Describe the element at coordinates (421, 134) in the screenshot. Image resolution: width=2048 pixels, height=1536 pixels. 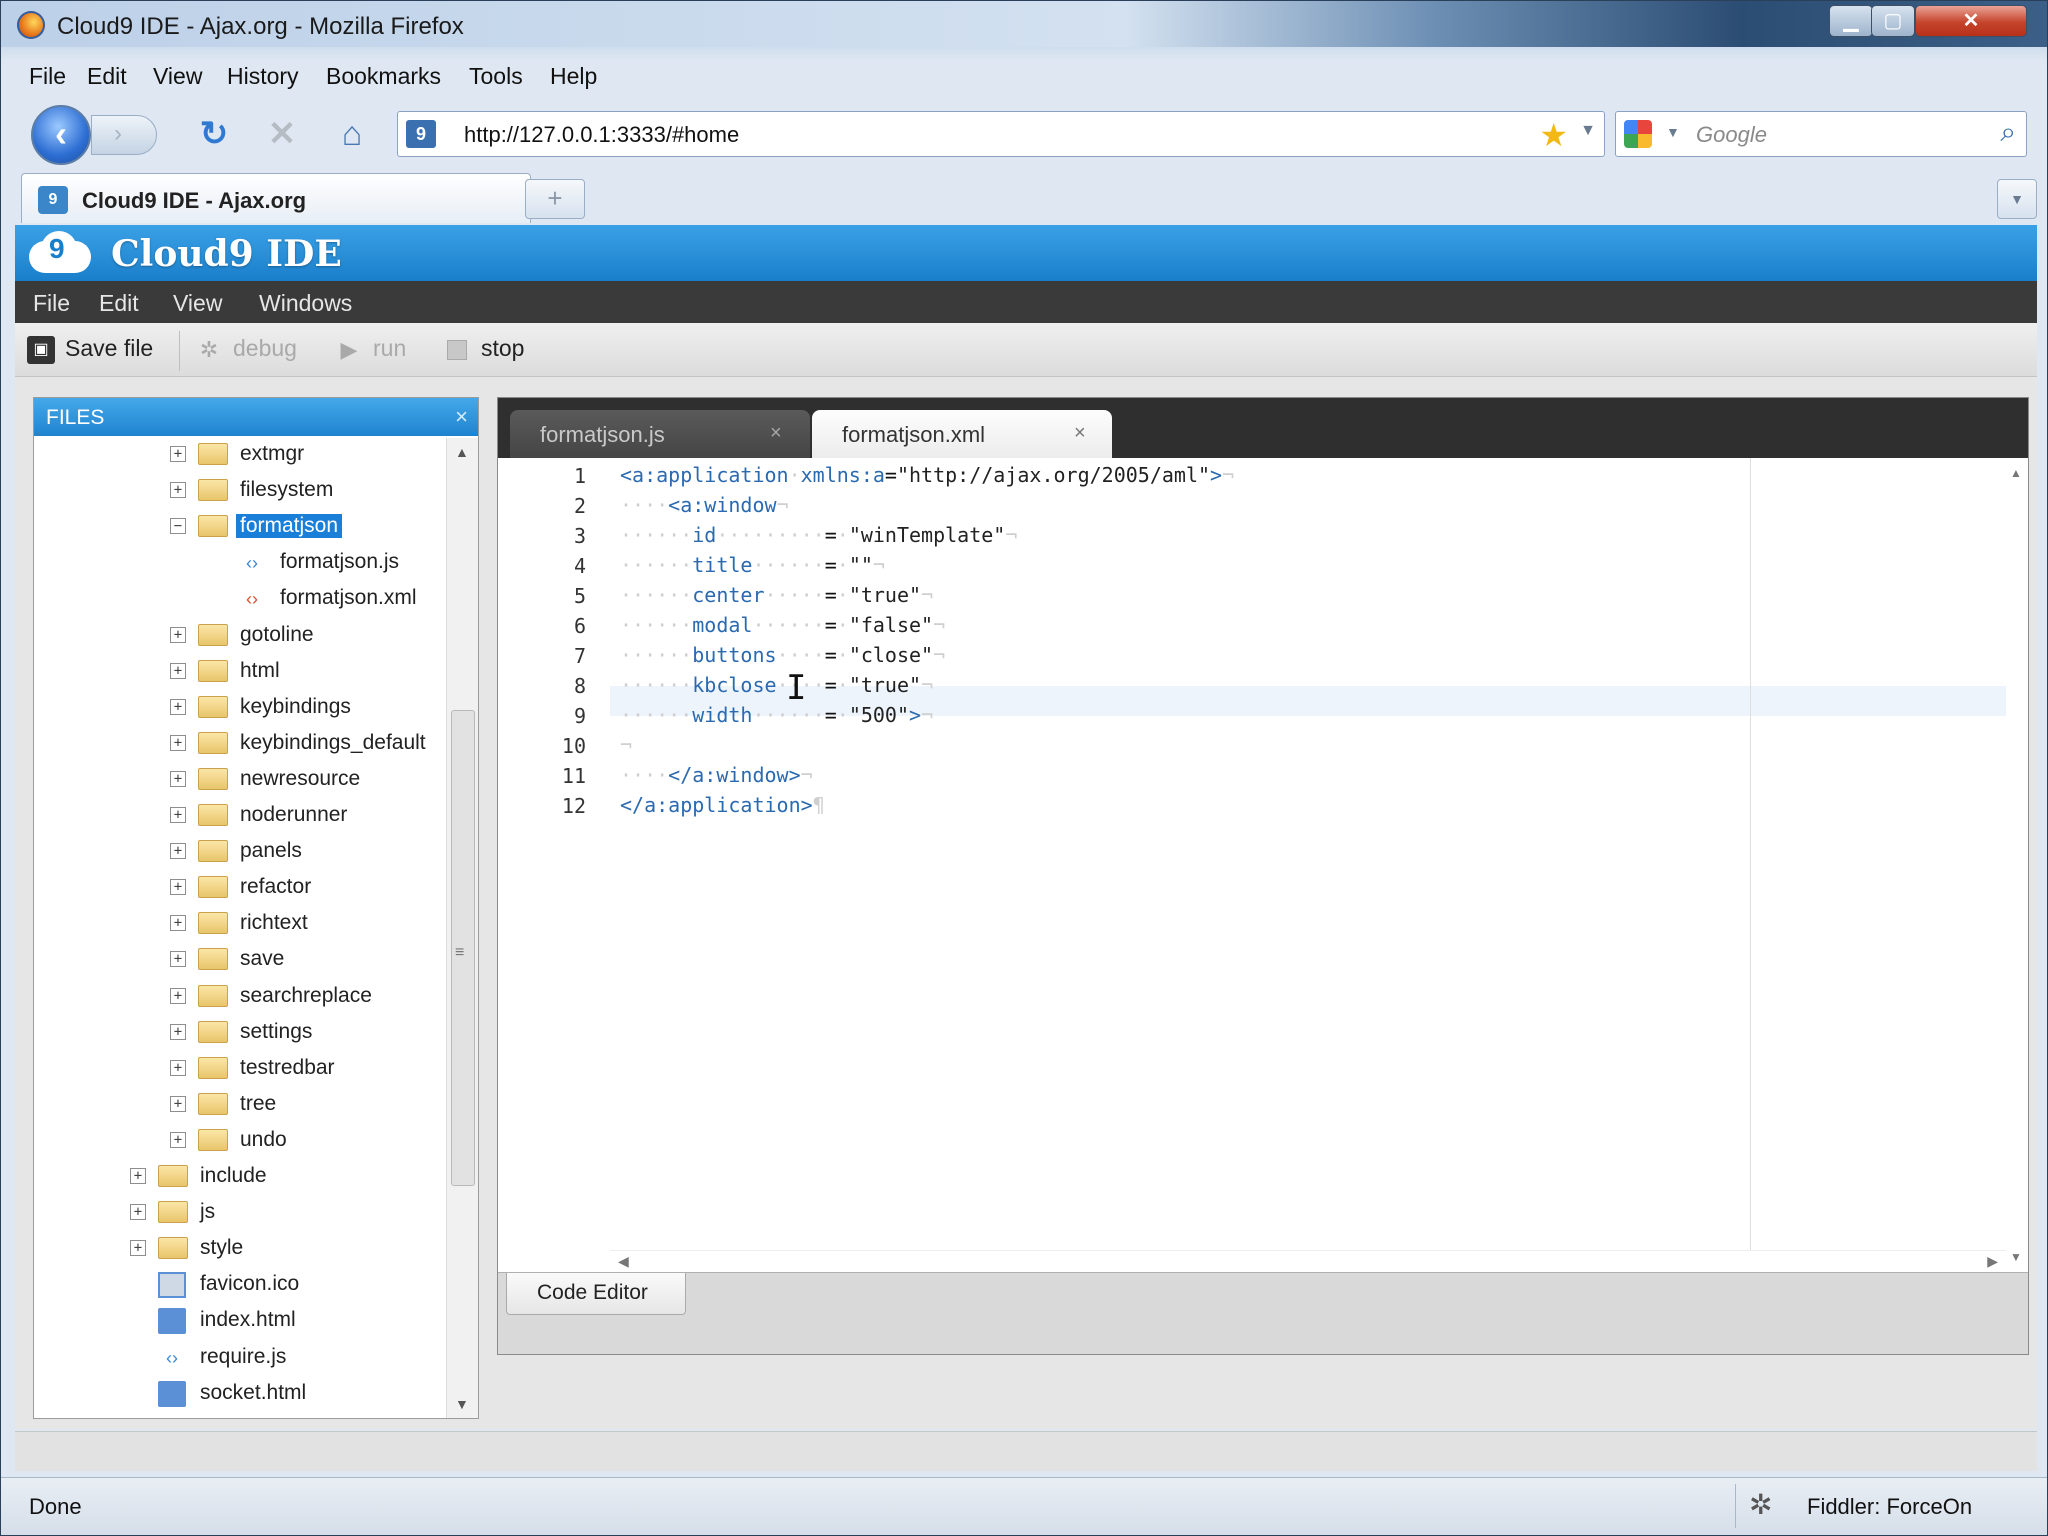
I see `site-identity-icon: 9` at that location.